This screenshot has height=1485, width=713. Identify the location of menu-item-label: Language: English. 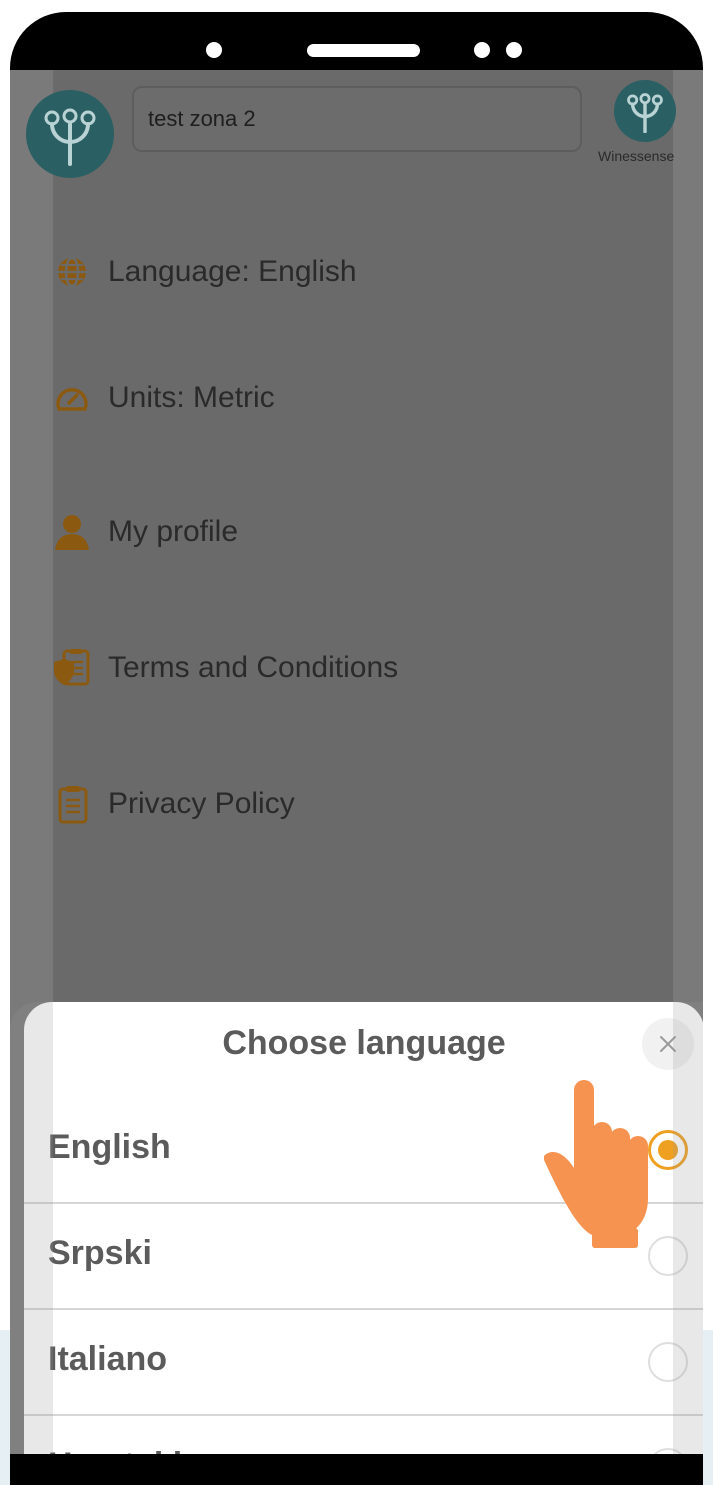
(232, 271).